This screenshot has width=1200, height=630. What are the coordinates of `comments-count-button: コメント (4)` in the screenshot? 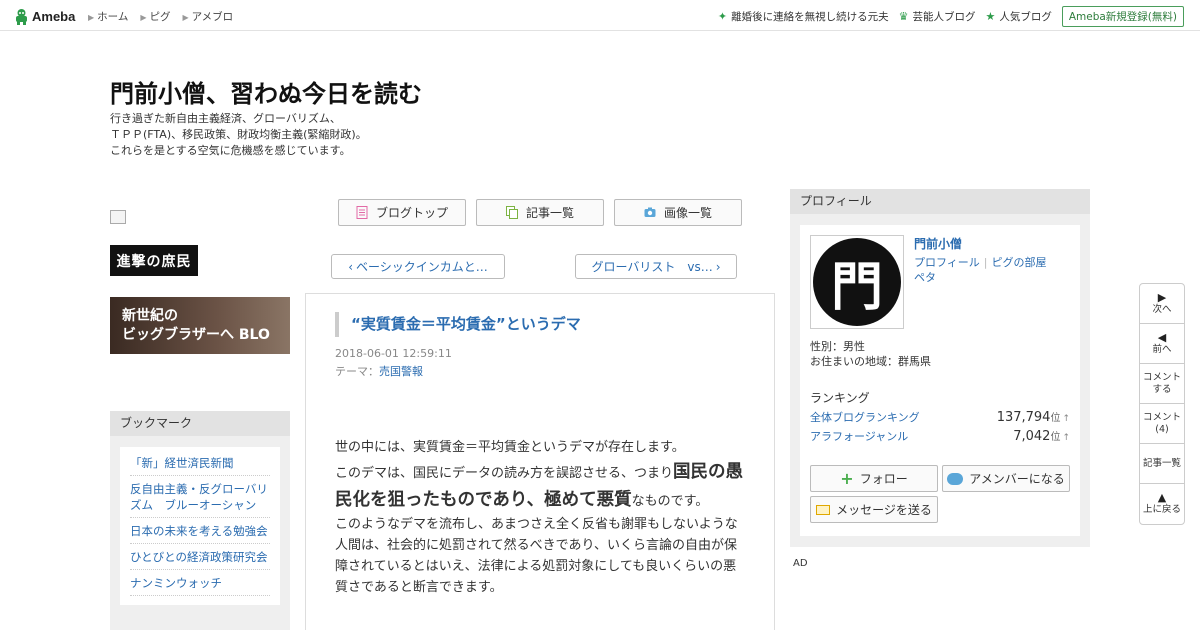 It's located at (1162, 424).